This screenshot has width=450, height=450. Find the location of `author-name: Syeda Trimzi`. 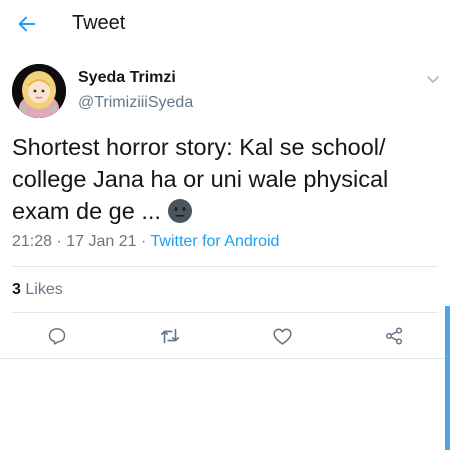

author-name: Syeda Trimzi is located at coordinates (127, 78).